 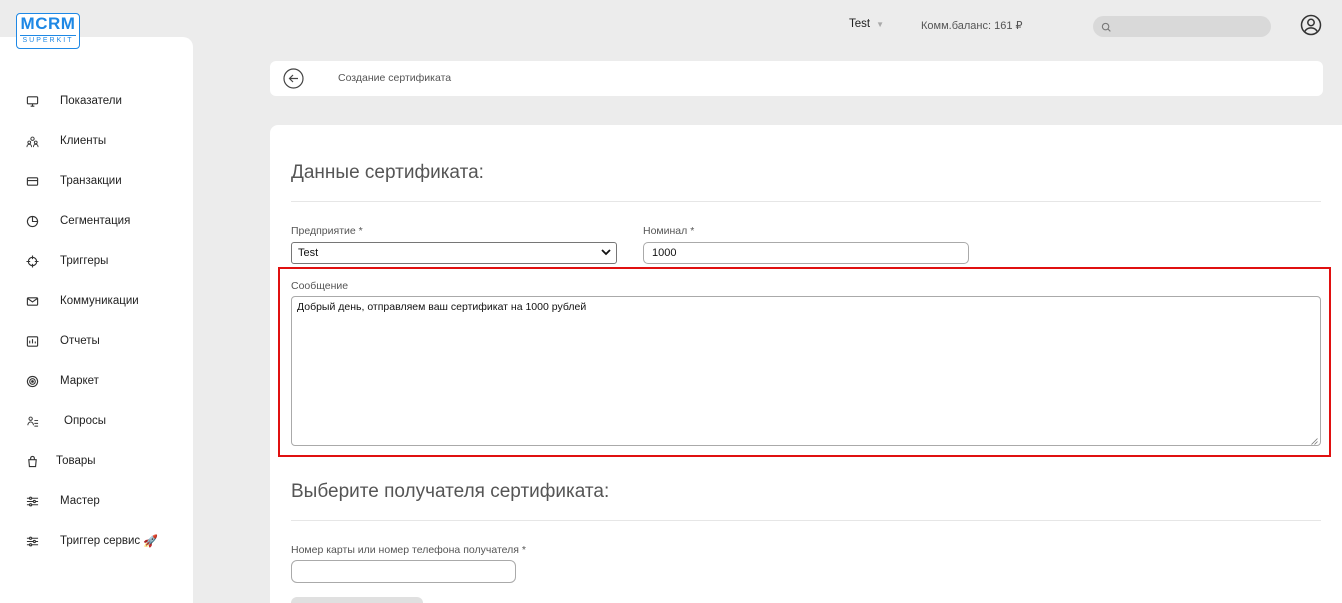 What do you see at coordinates (32, 341) in the screenshot?
I see `report-icon` at bounding box center [32, 341].